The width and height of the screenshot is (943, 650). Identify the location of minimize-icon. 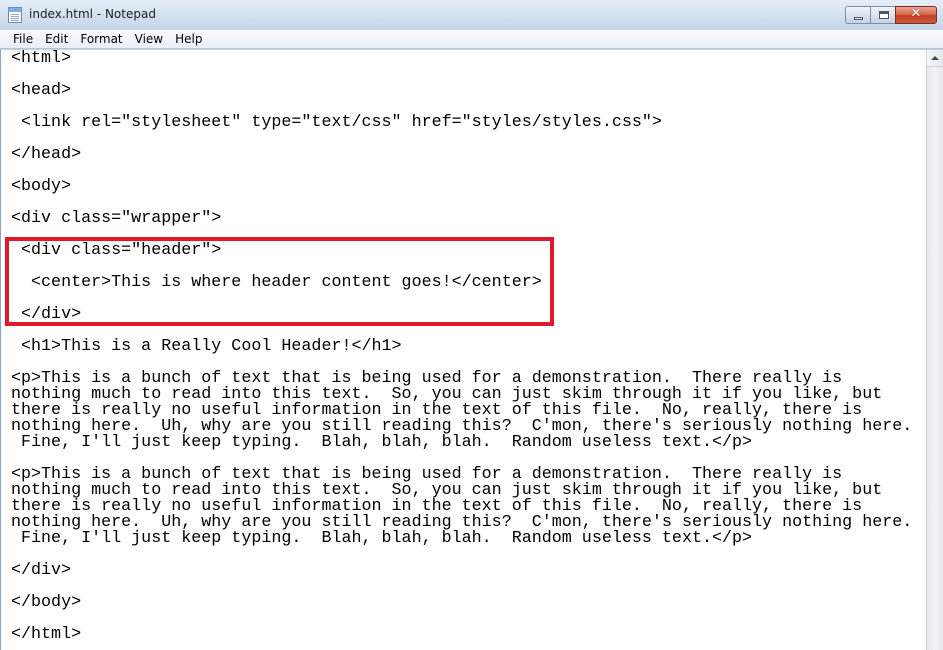
(858, 18).